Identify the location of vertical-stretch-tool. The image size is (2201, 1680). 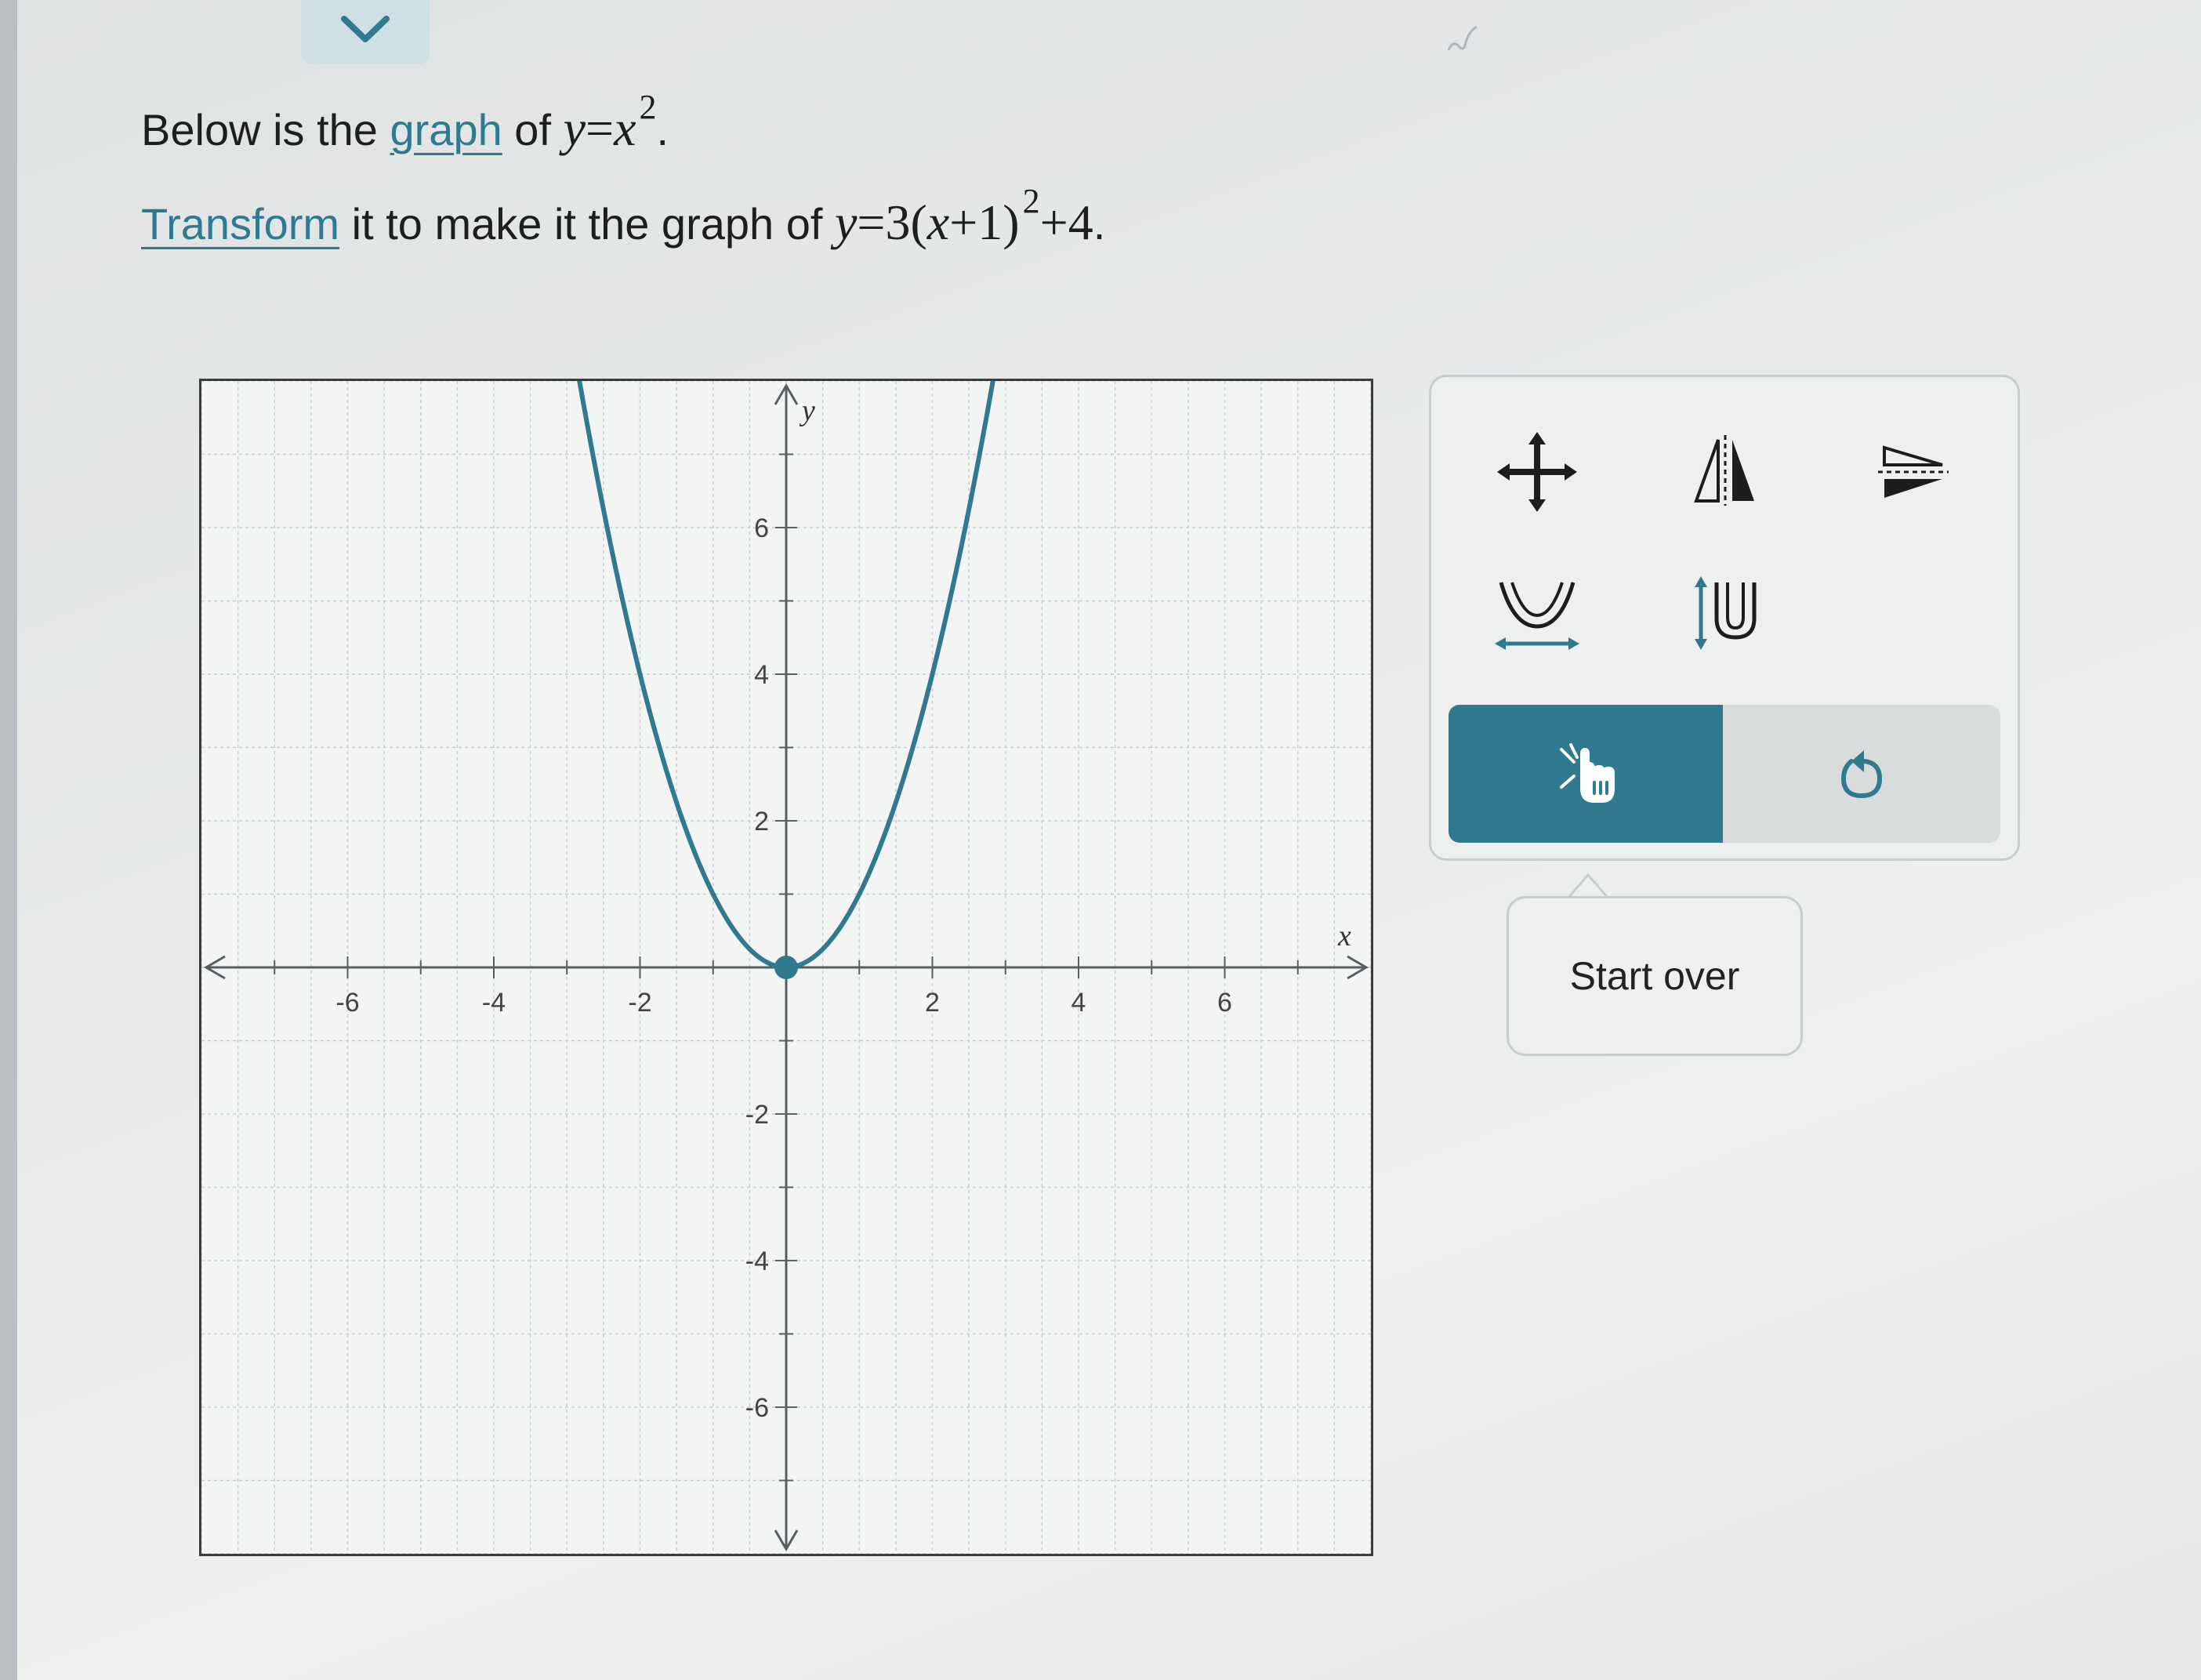
(1725, 615).